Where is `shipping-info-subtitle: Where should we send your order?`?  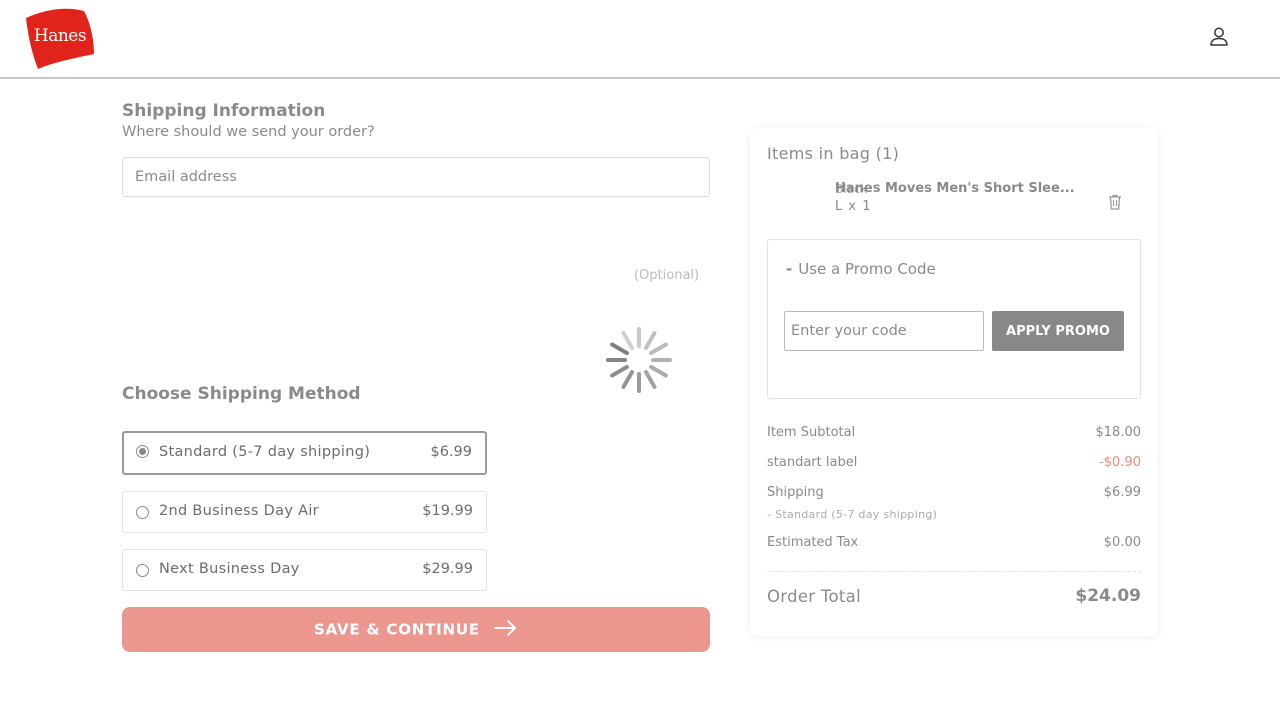
shipping-info-subtitle: Where should we send your order? is located at coordinates (248, 132).